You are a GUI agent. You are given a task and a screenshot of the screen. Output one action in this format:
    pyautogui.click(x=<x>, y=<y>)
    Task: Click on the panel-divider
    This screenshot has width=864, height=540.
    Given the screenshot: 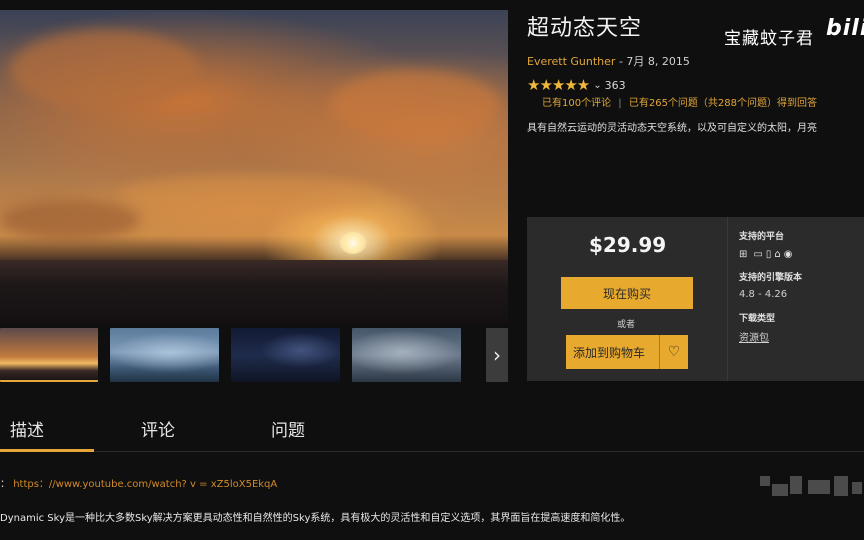 What is the action you would take?
    pyautogui.click(x=727, y=299)
    